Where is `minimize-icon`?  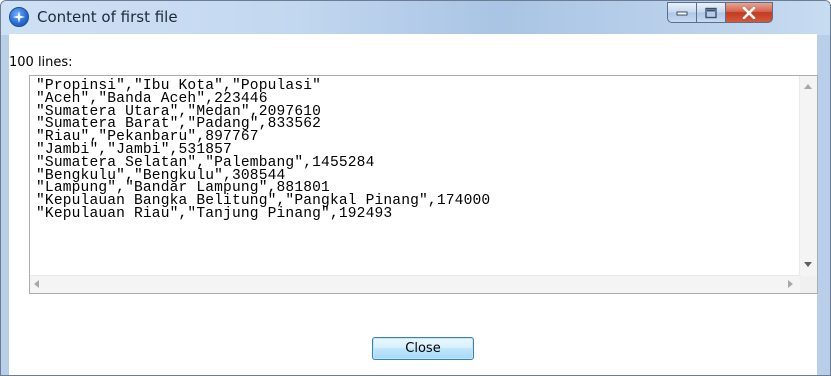 minimize-icon is located at coordinates (682, 13).